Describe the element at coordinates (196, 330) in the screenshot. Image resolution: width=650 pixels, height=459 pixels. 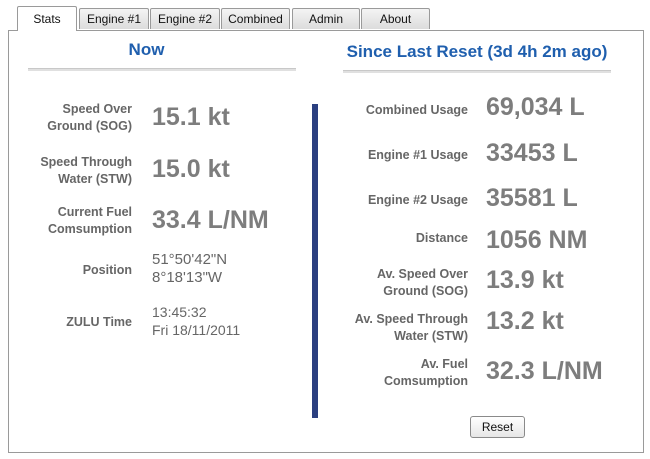
I see `zulu-date: Fri 18/11/2011` at that location.